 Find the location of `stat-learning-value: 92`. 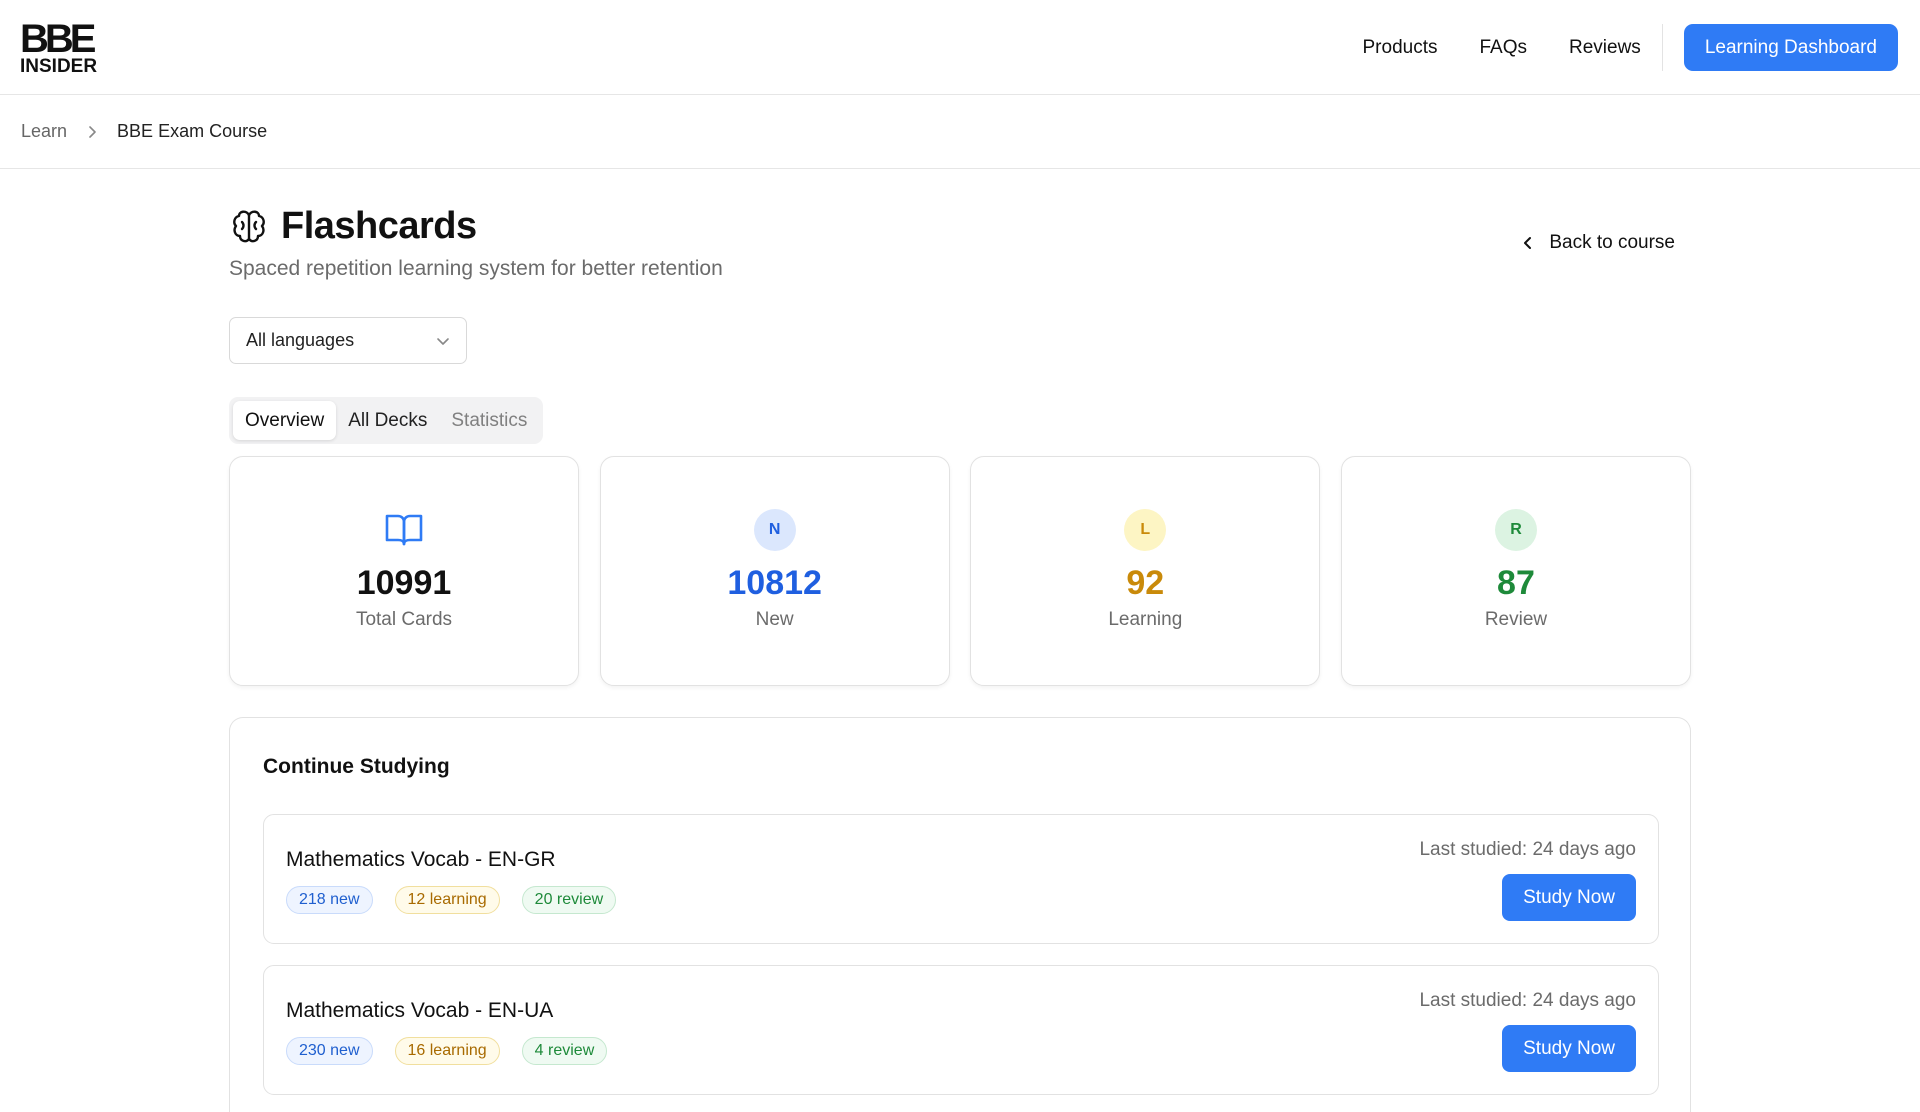

stat-learning-value: 92 is located at coordinates (1145, 583).